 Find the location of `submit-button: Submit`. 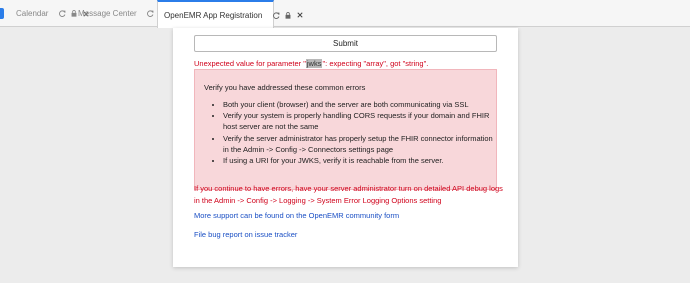

submit-button: Submit is located at coordinates (345, 43).